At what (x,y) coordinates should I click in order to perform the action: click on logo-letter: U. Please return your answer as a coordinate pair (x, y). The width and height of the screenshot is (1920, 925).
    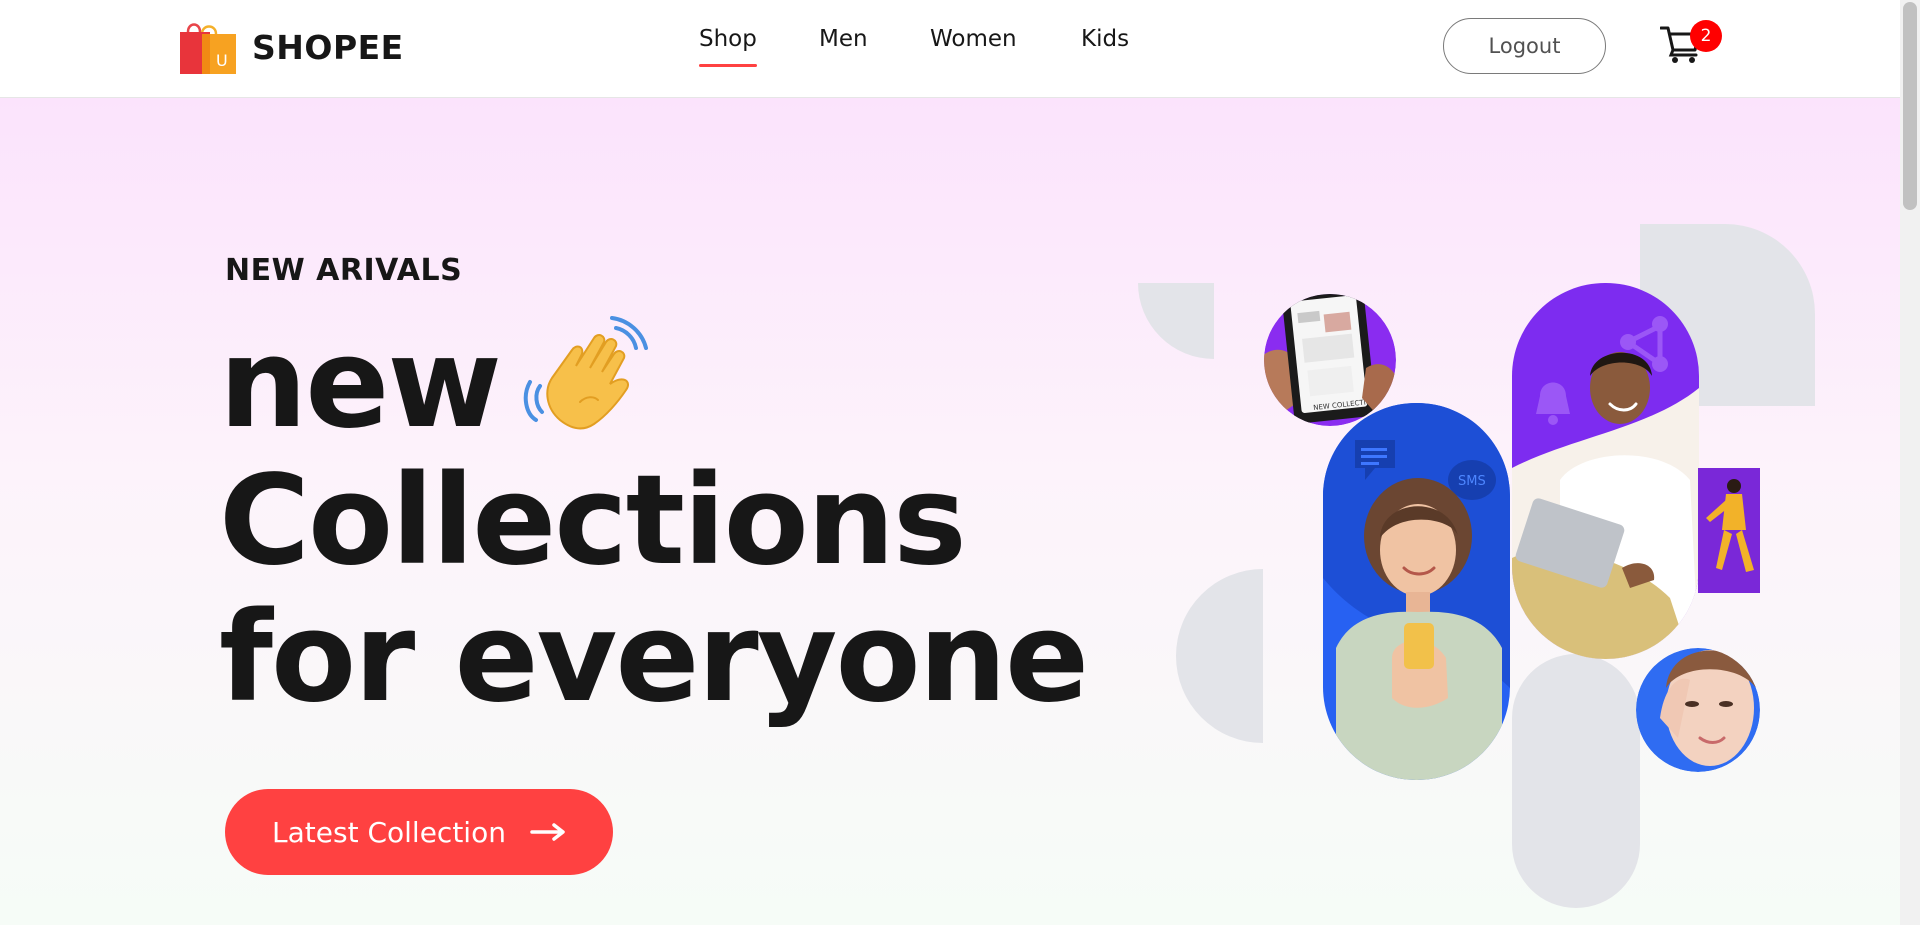
    Looking at the image, I should click on (222, 60).